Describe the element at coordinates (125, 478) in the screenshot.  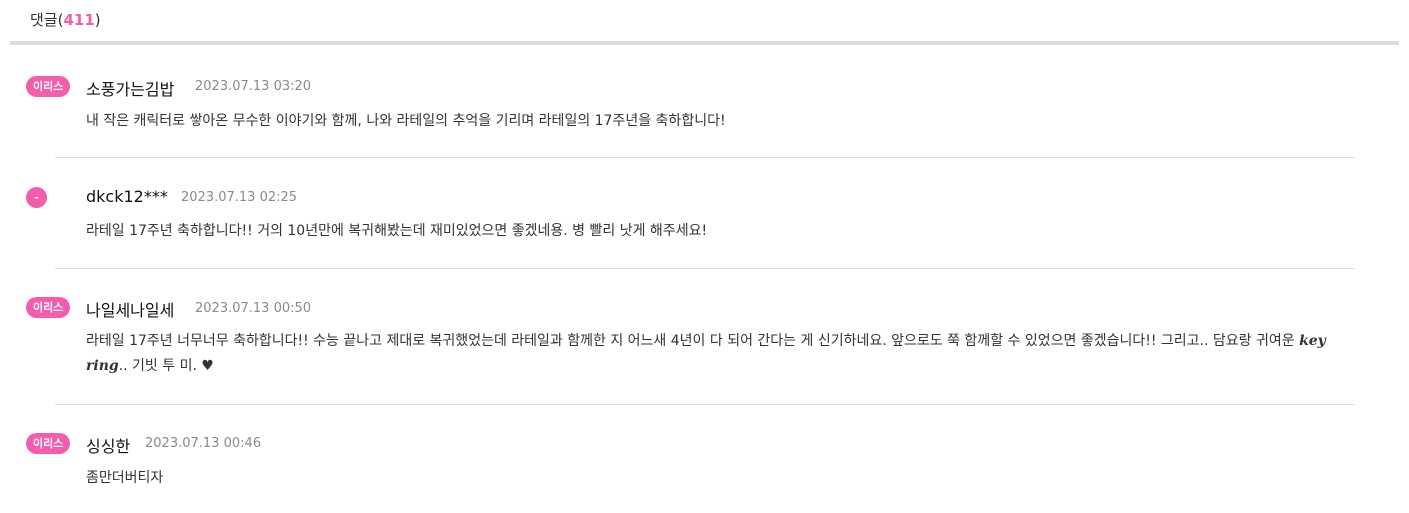
I see `comment-text: 좀만더버티자` at that location.